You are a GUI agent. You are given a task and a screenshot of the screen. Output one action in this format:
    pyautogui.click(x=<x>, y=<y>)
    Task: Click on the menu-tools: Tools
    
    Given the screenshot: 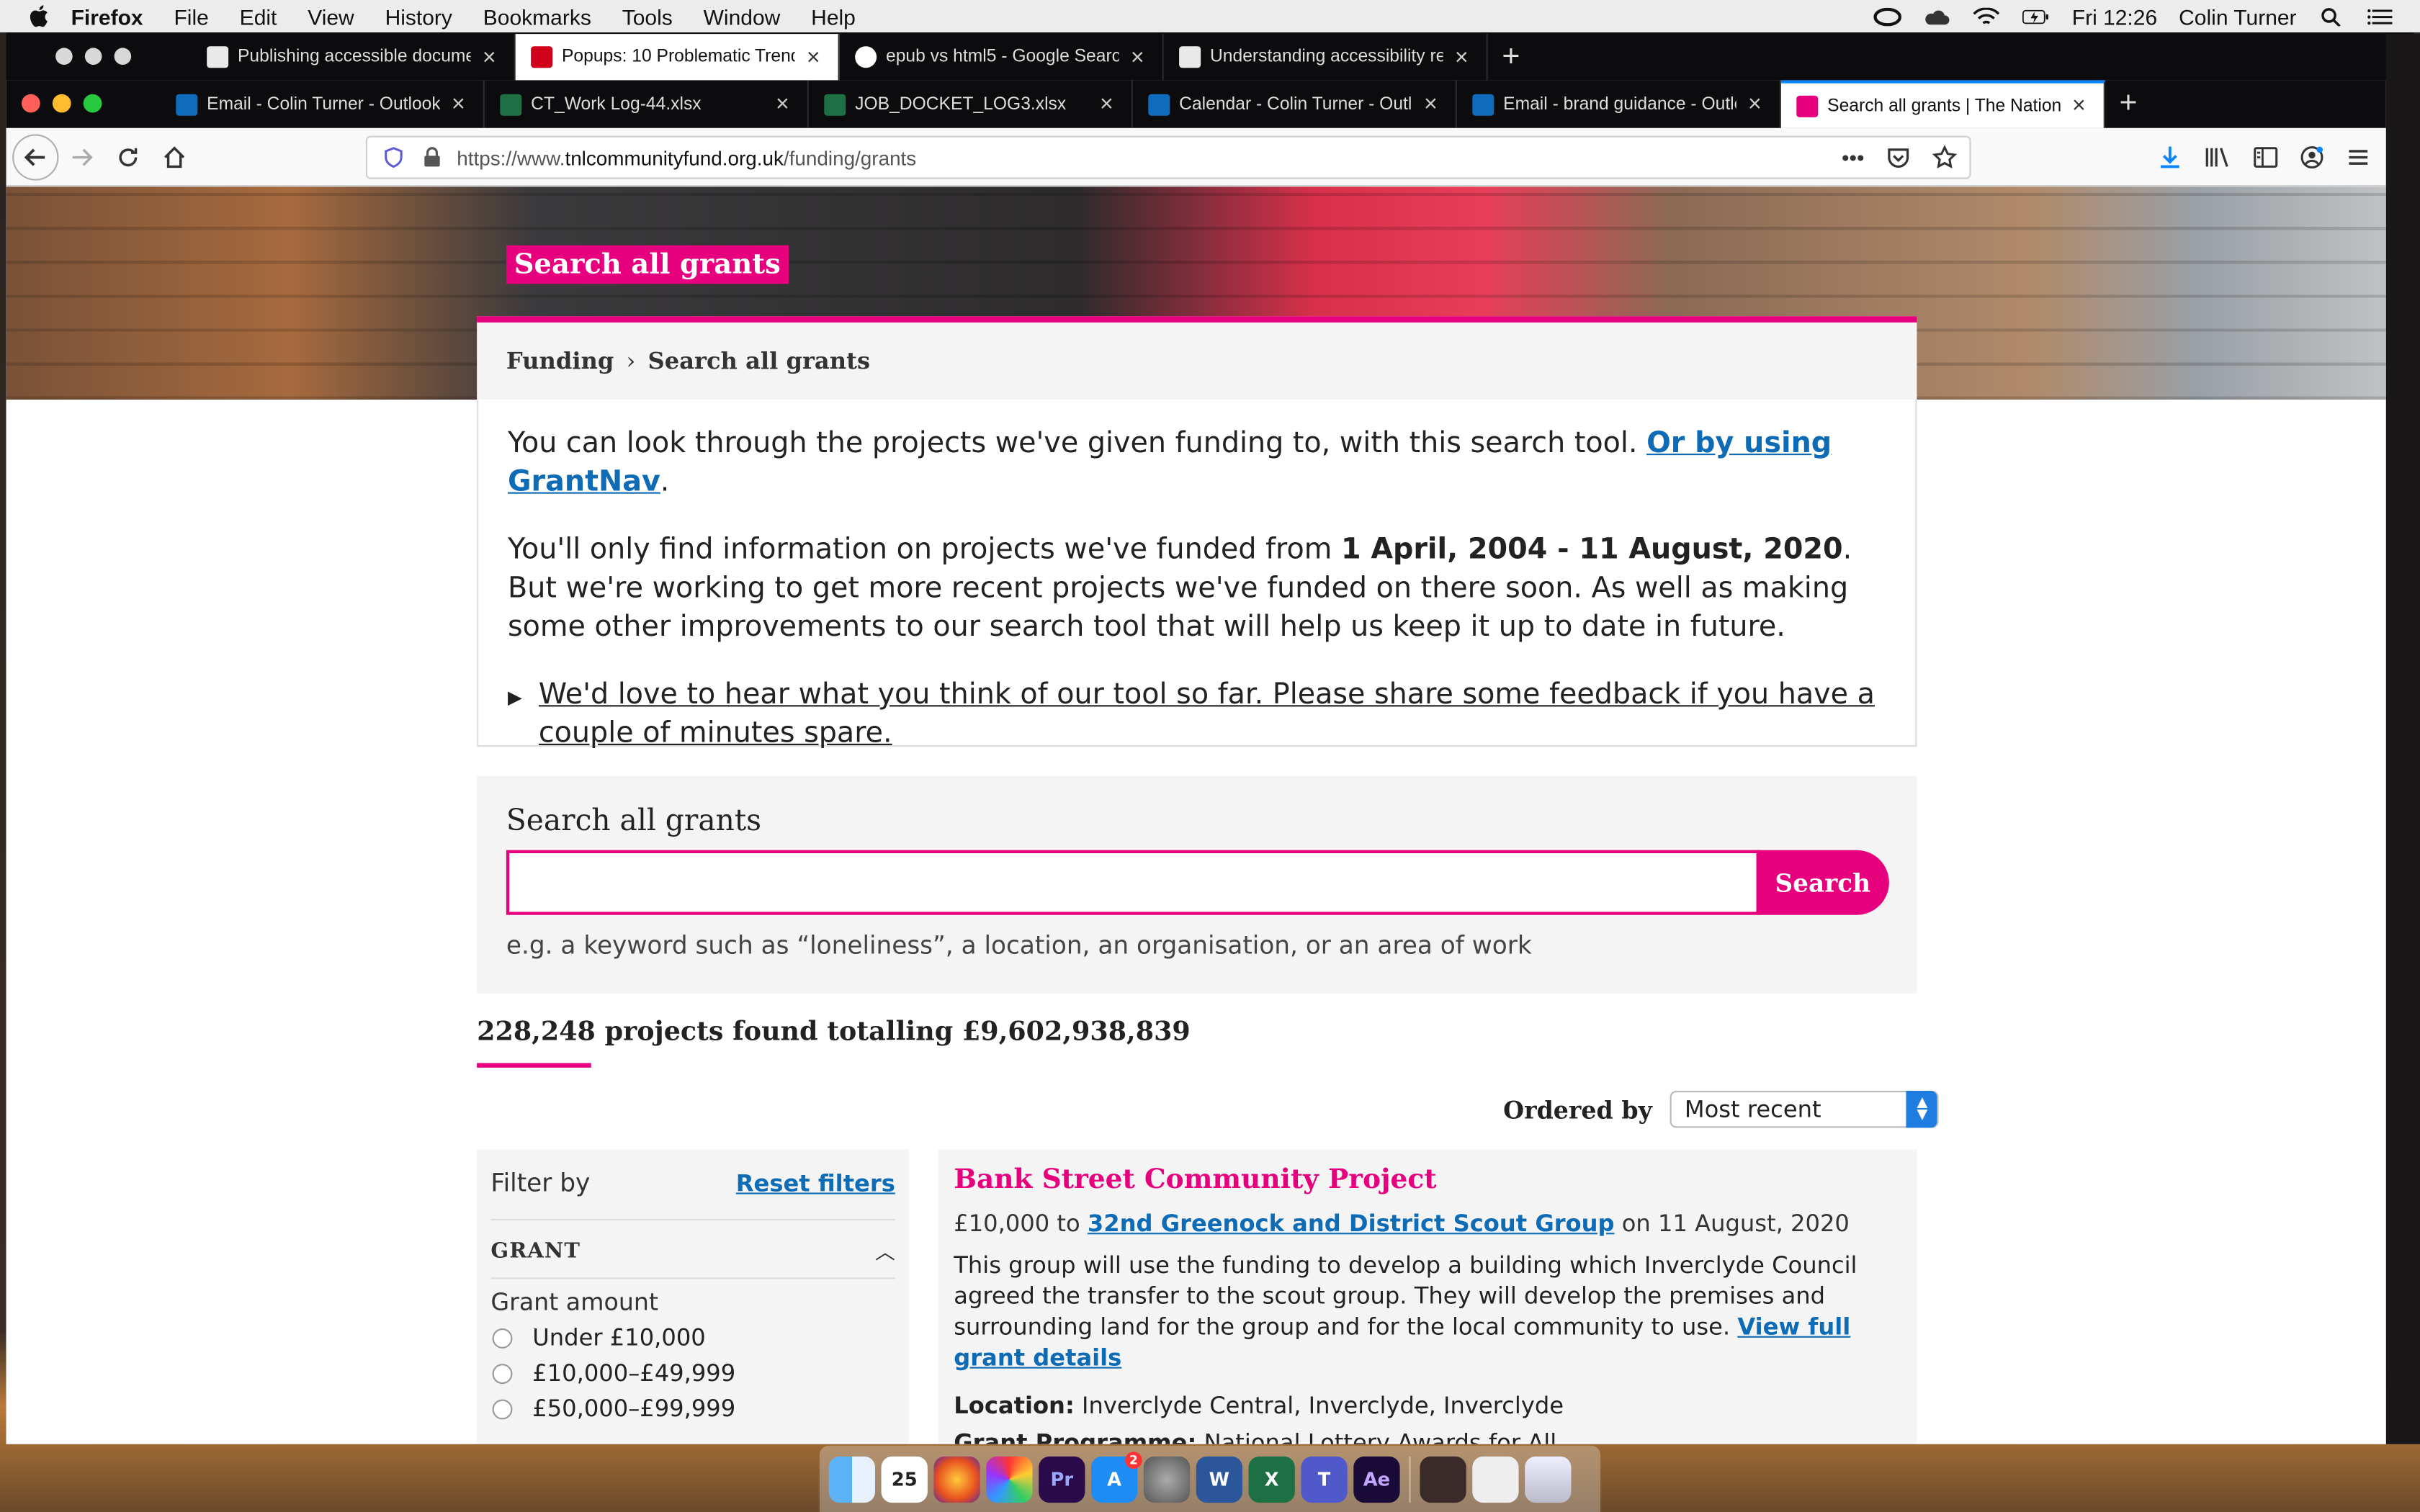 What is the action you would take?
    pyautogui.click(x=647, y=16)
    